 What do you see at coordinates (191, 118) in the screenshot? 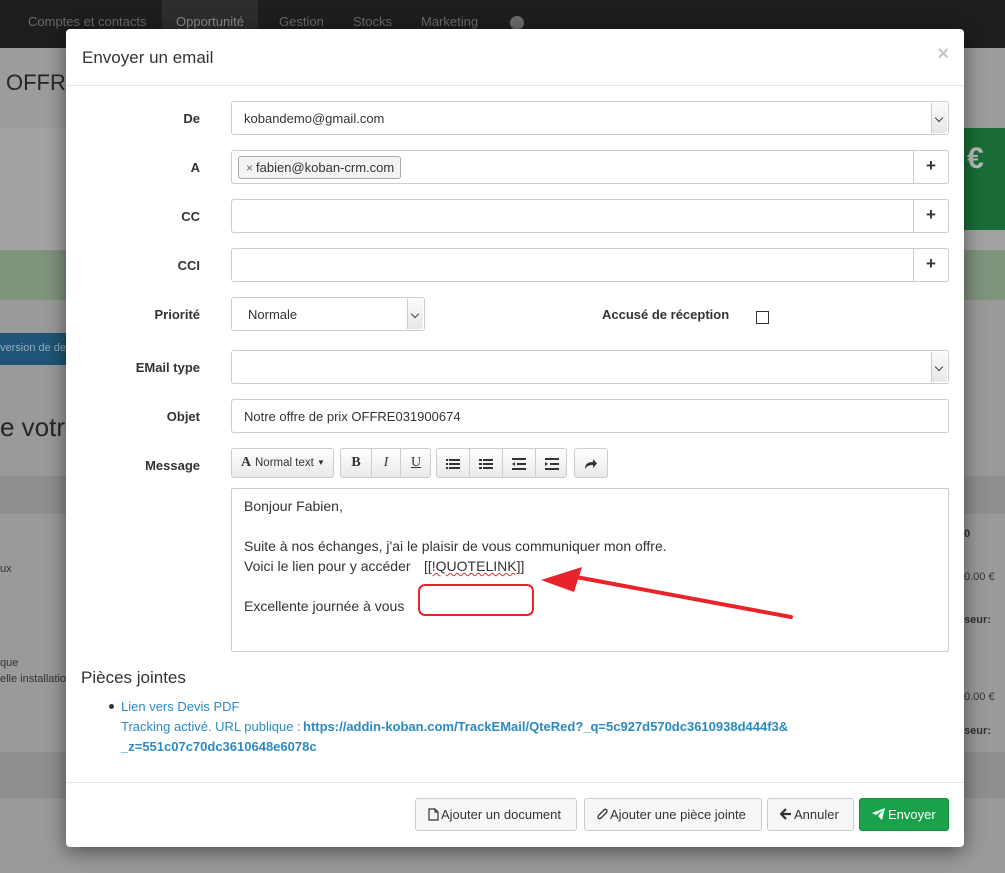
I see `from-label: De` at bounding box center [191, 118].